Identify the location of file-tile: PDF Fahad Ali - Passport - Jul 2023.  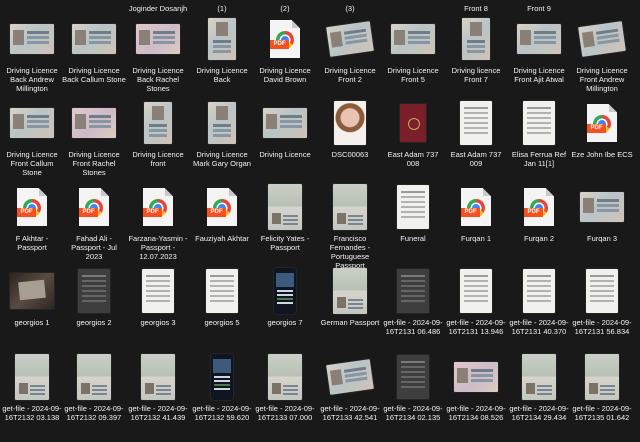
(94, 221).